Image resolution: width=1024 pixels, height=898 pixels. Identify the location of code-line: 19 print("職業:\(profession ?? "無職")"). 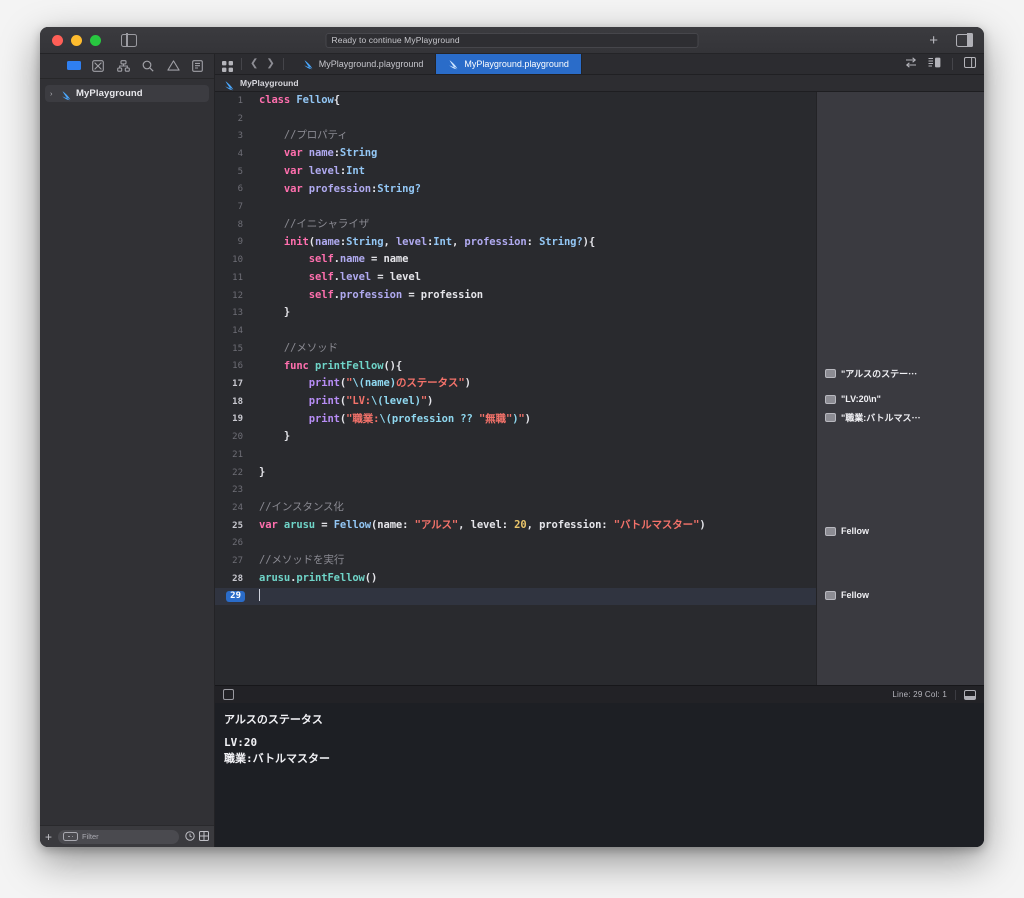
(515, 420).